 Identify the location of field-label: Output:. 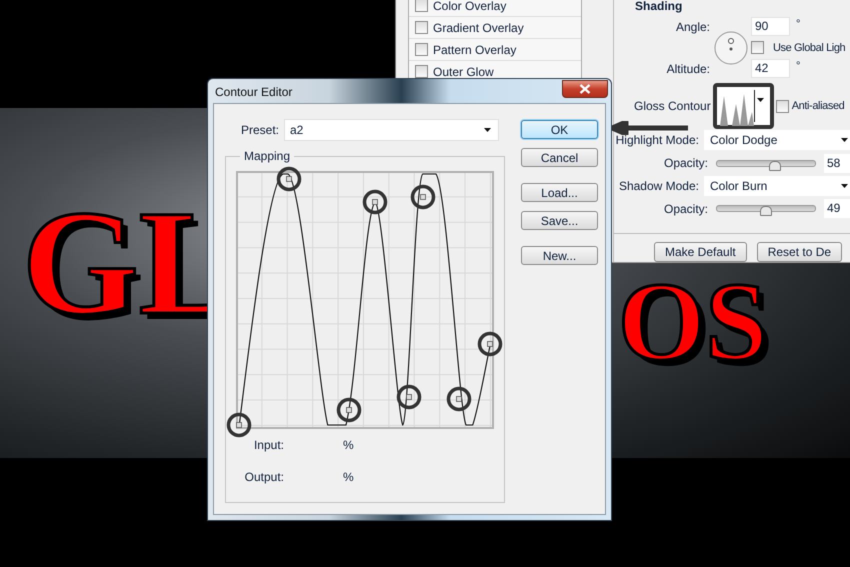
(264, 477).